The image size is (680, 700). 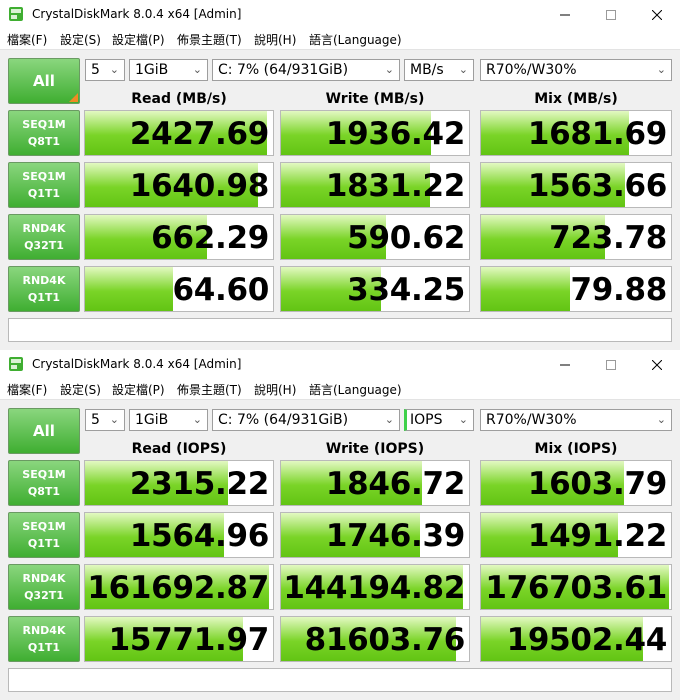 I want to click on write-header: Write (IOPS), so click(x=375, y=449).